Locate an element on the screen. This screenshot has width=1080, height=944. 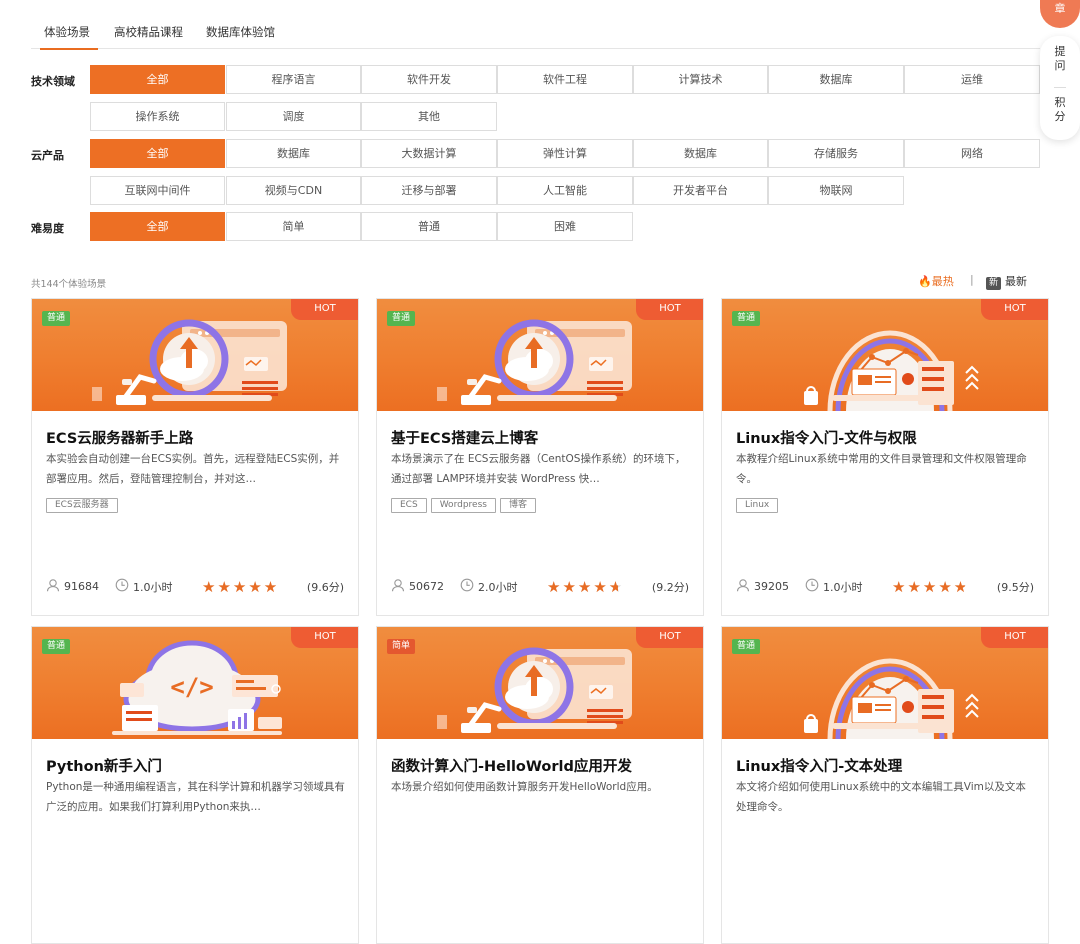
card-tags: Linux is located at coordinates (757, 505).